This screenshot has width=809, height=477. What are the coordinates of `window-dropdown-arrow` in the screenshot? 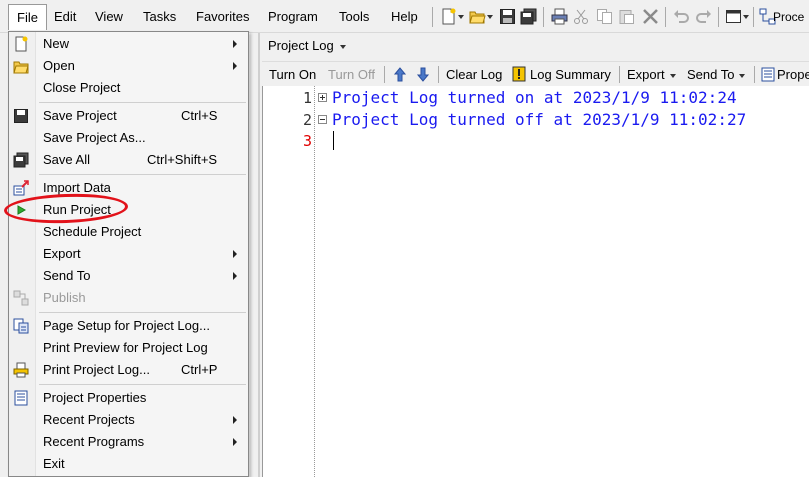 It's located at (746, 17).